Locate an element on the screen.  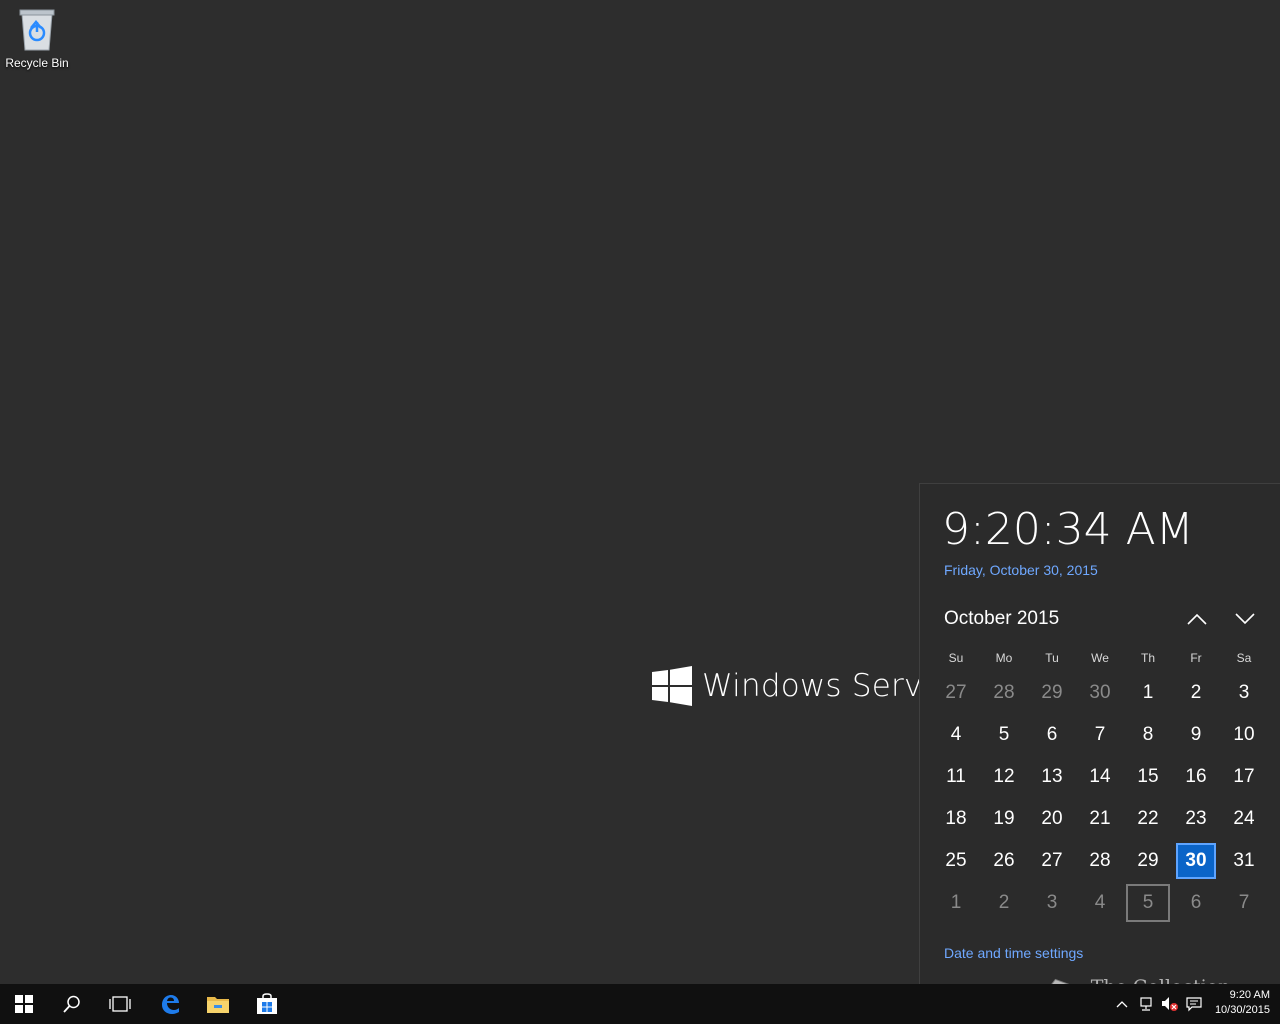
recycle-bin-shortcut: Recycle Bin is located at coordinates (37, 38).